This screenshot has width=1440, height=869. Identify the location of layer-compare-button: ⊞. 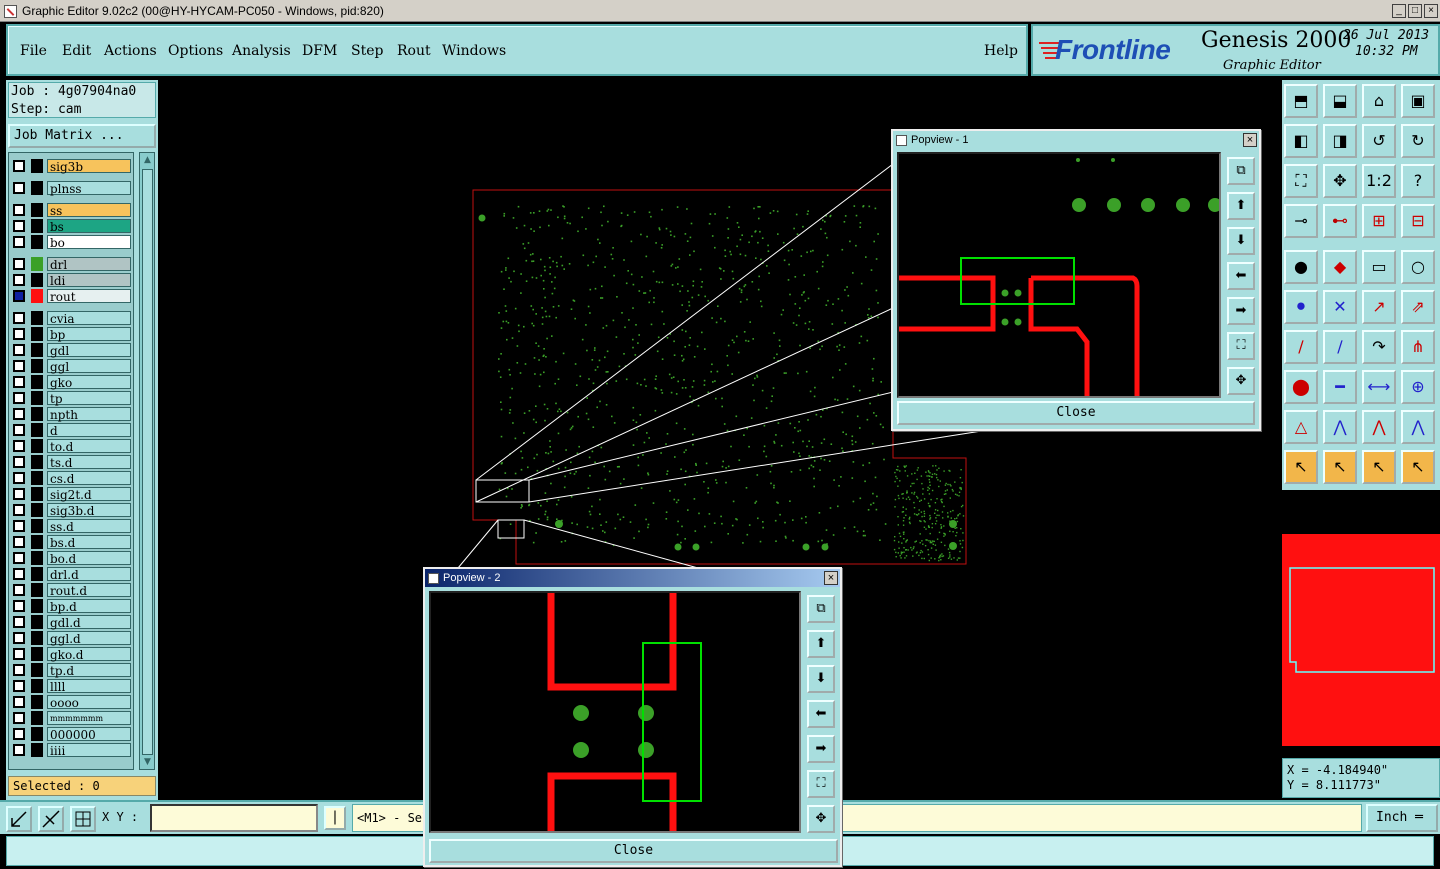
(1379, 221).